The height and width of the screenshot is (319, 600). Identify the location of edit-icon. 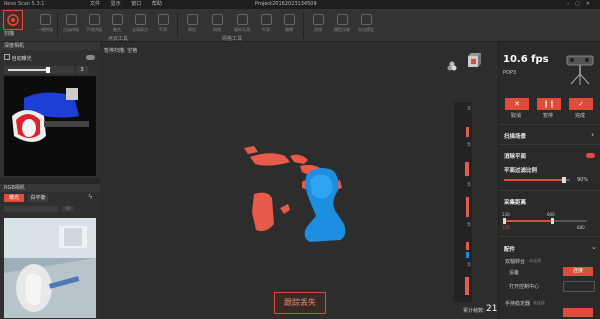
(289, 19).